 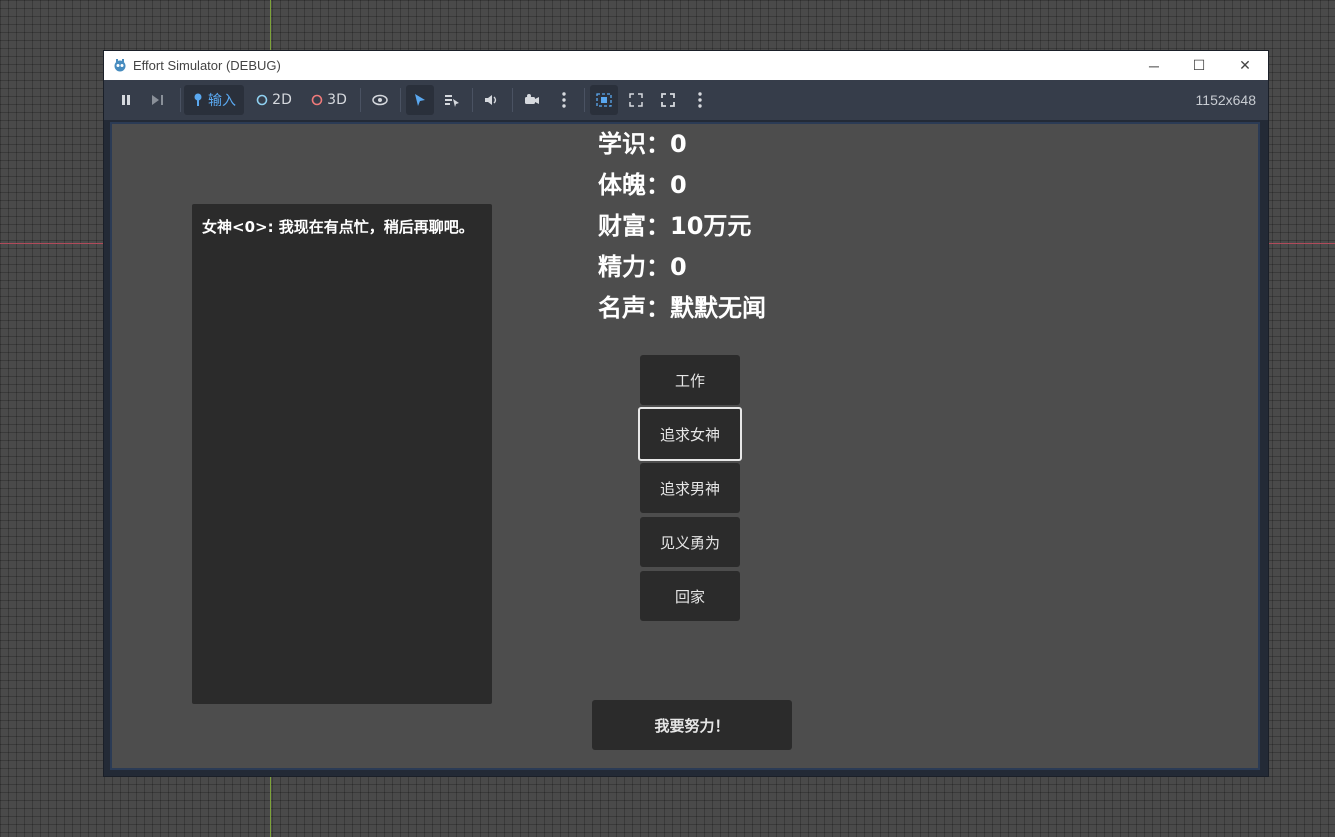 What do you see at coordinates (690, 380) in the screenshot?
I see `work-button: 工作` at bounding box center [690, 380].